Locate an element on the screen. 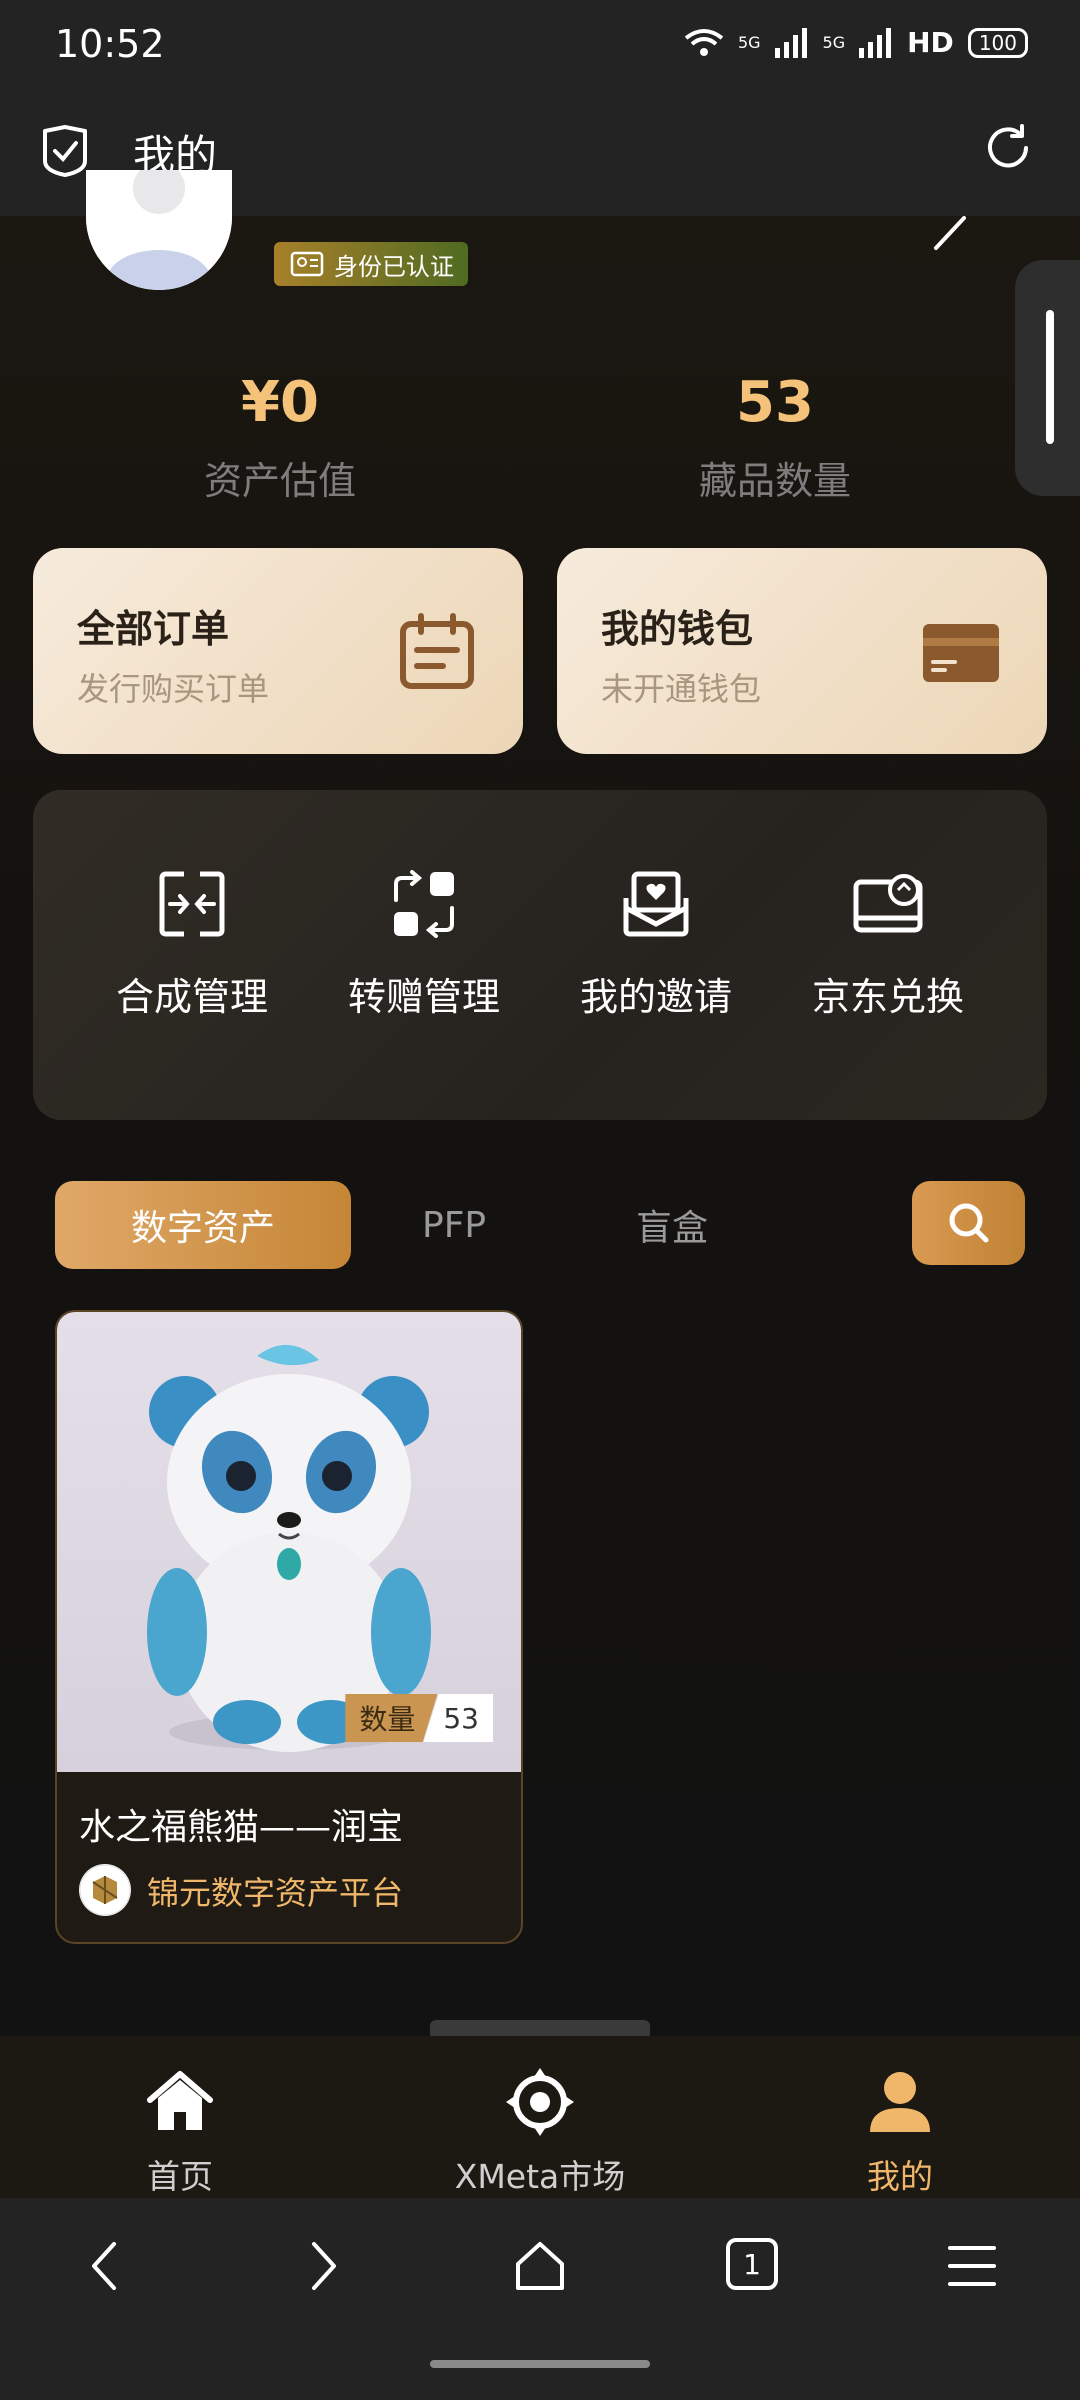 The image size is (1080, 2400). nav-market: XMeta市场 is located at coordinates (540, 2132).